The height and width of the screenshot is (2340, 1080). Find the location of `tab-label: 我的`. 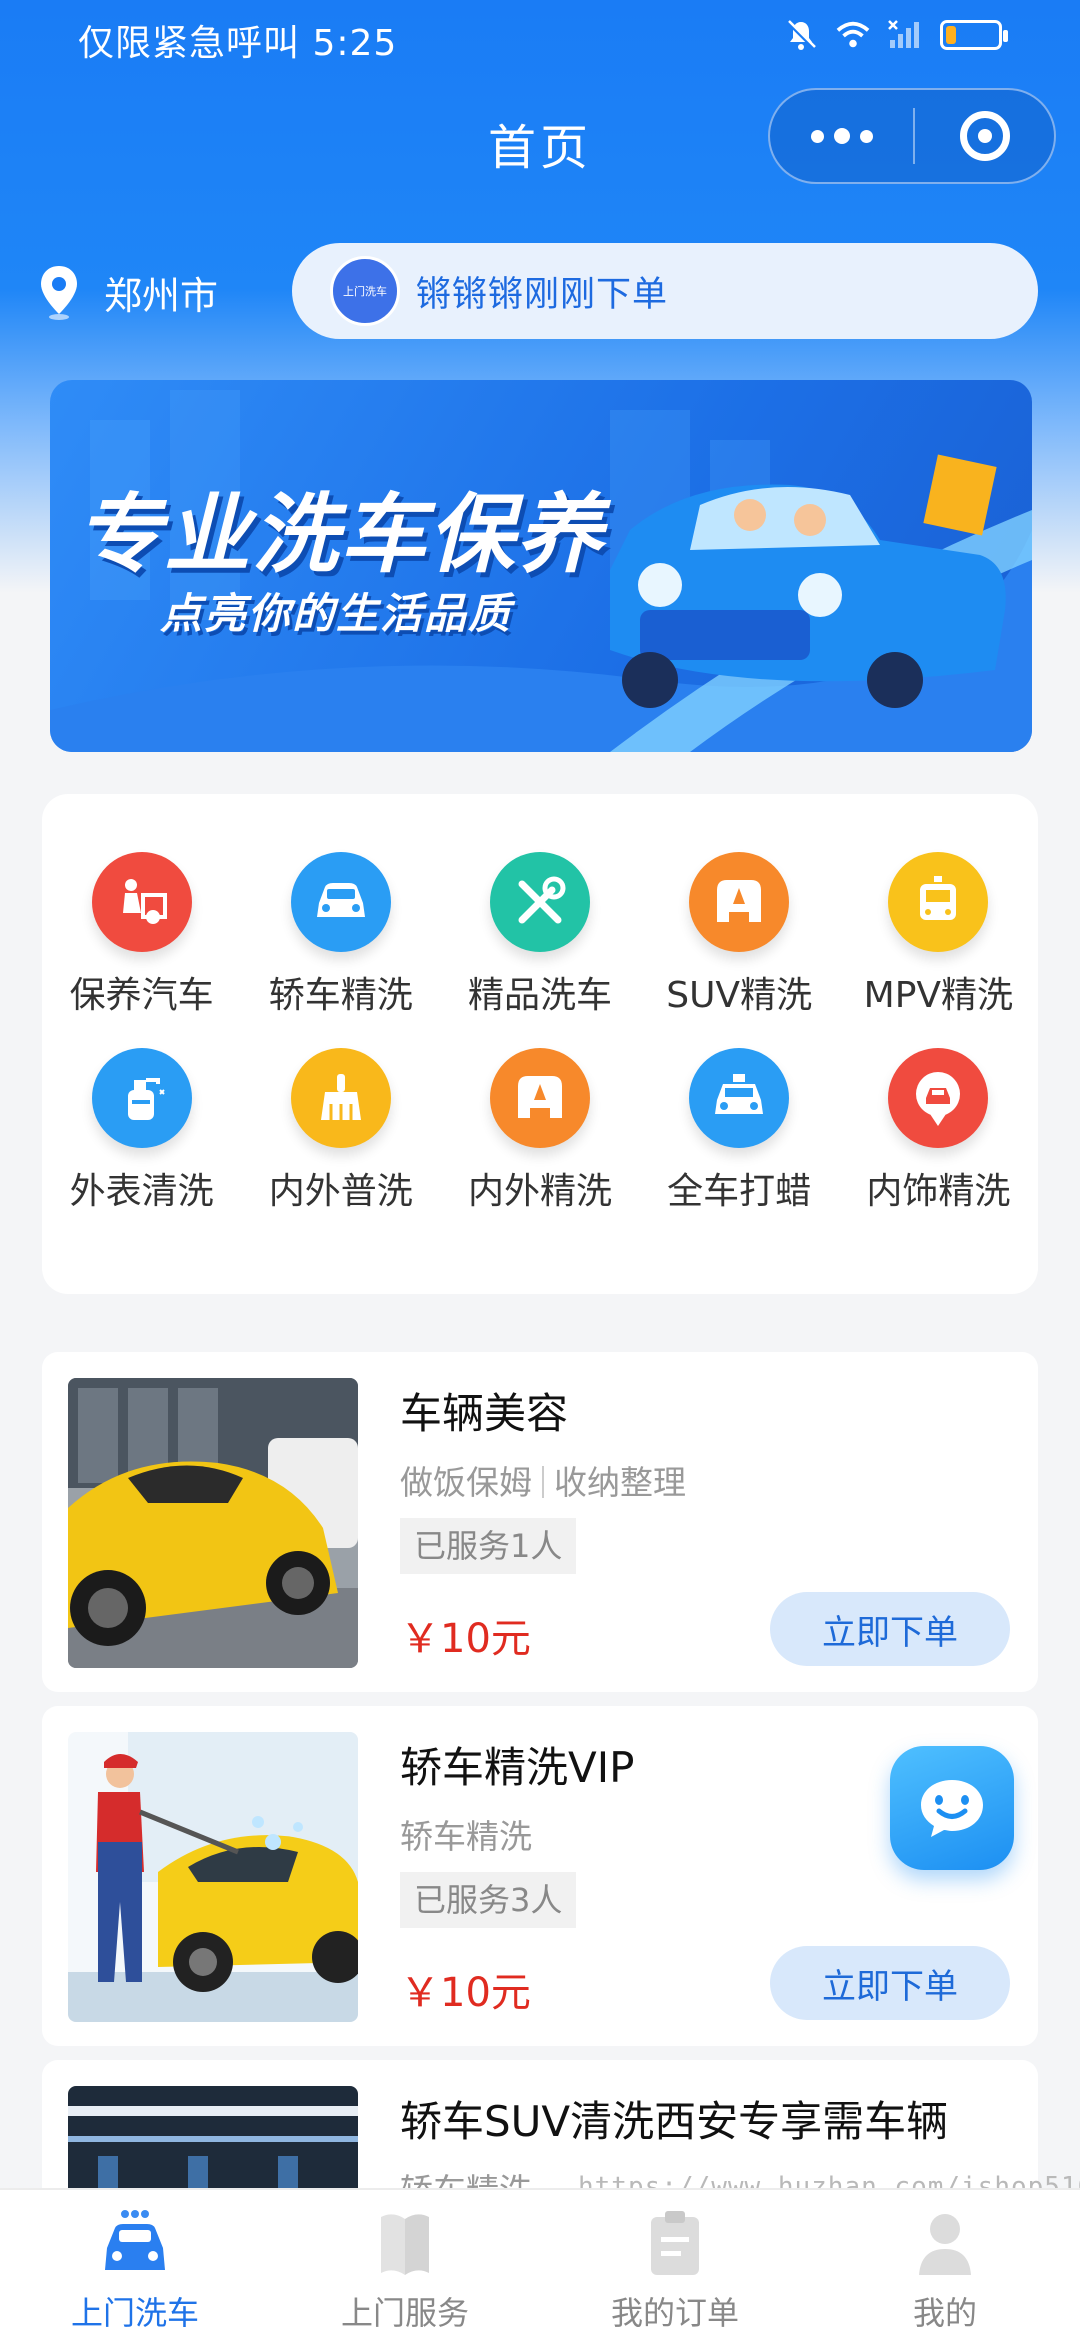

tab-label: 我的 is located at coordinates (944, 2313).